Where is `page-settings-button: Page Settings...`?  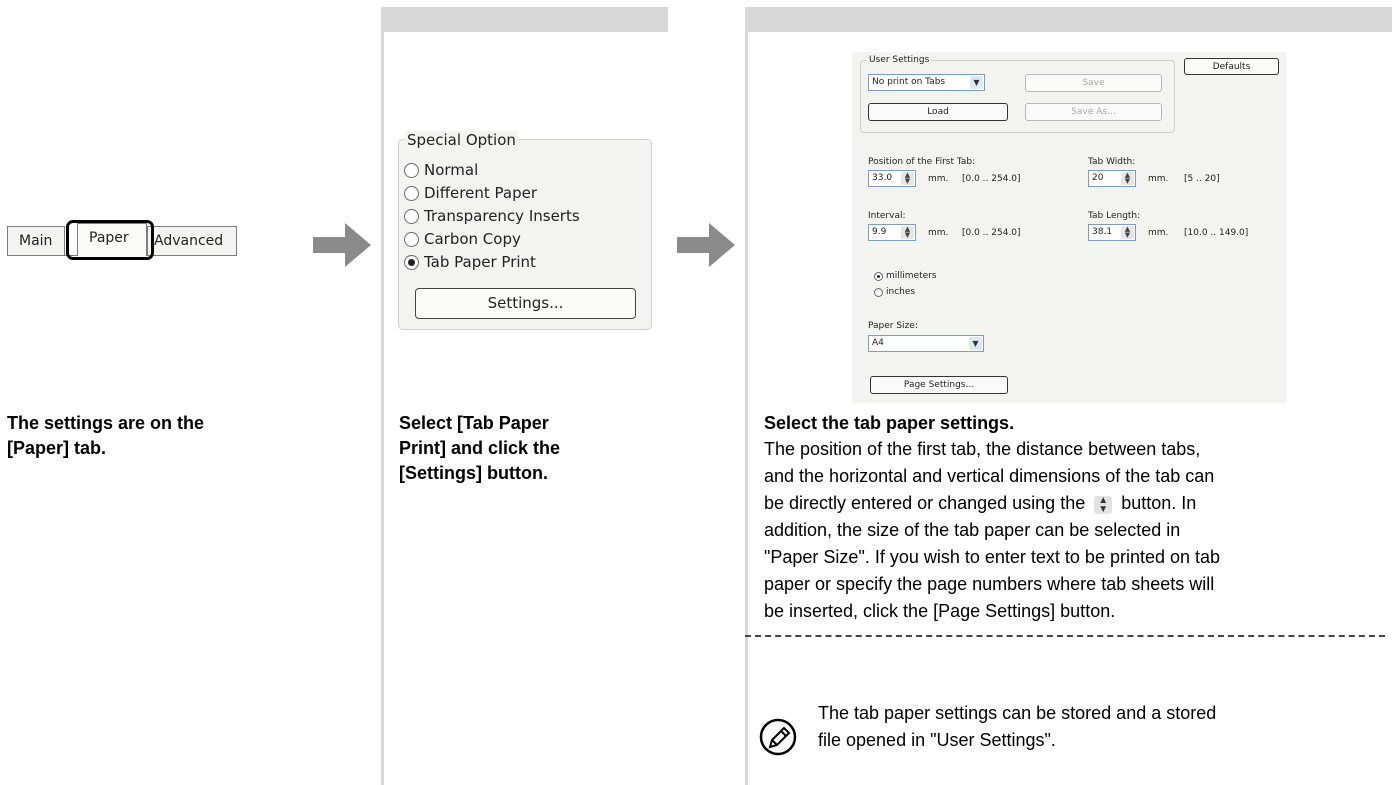
page-settings-button: Page Settings... is located at coordinates (939, 385).